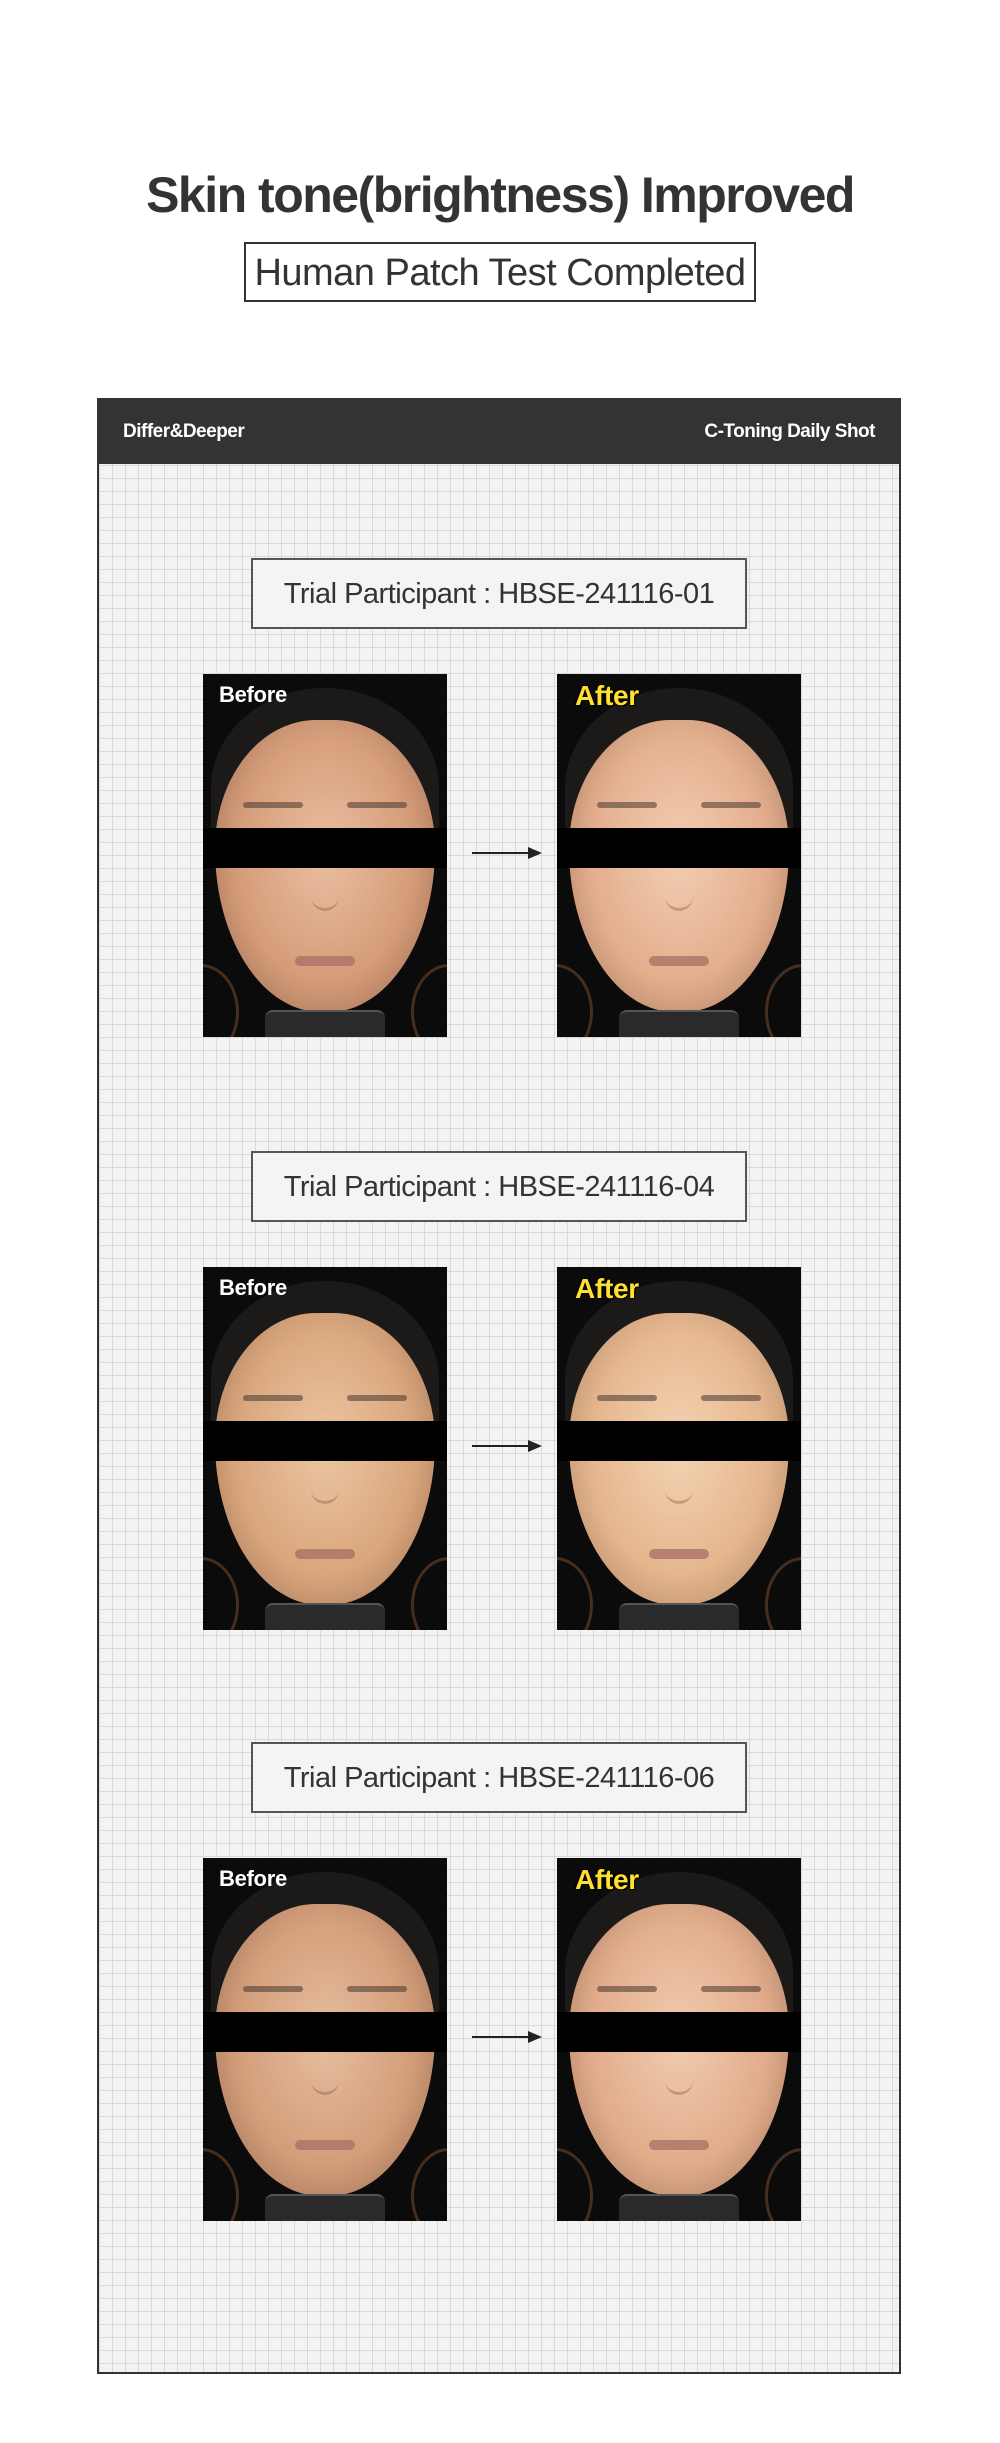 The height and width of the screenshot is (2443, 1000). What do you see at coordinates (499, 593) in the screenshot?
I see `trial-participant-label: Trial Participant : HBSE-241116-01` at bounding box center [499, 593].